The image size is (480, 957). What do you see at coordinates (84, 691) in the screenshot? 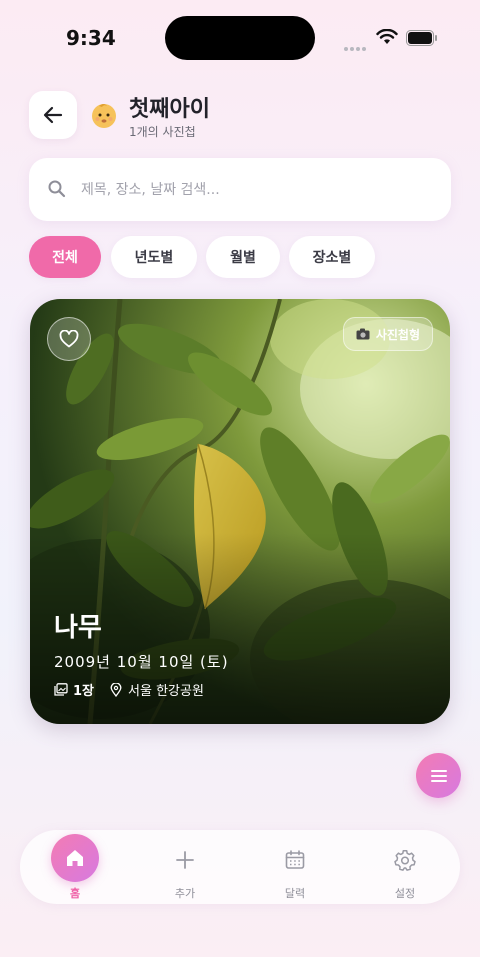
I see `album-photo-count: 1장` at bounding box center [84, 691].